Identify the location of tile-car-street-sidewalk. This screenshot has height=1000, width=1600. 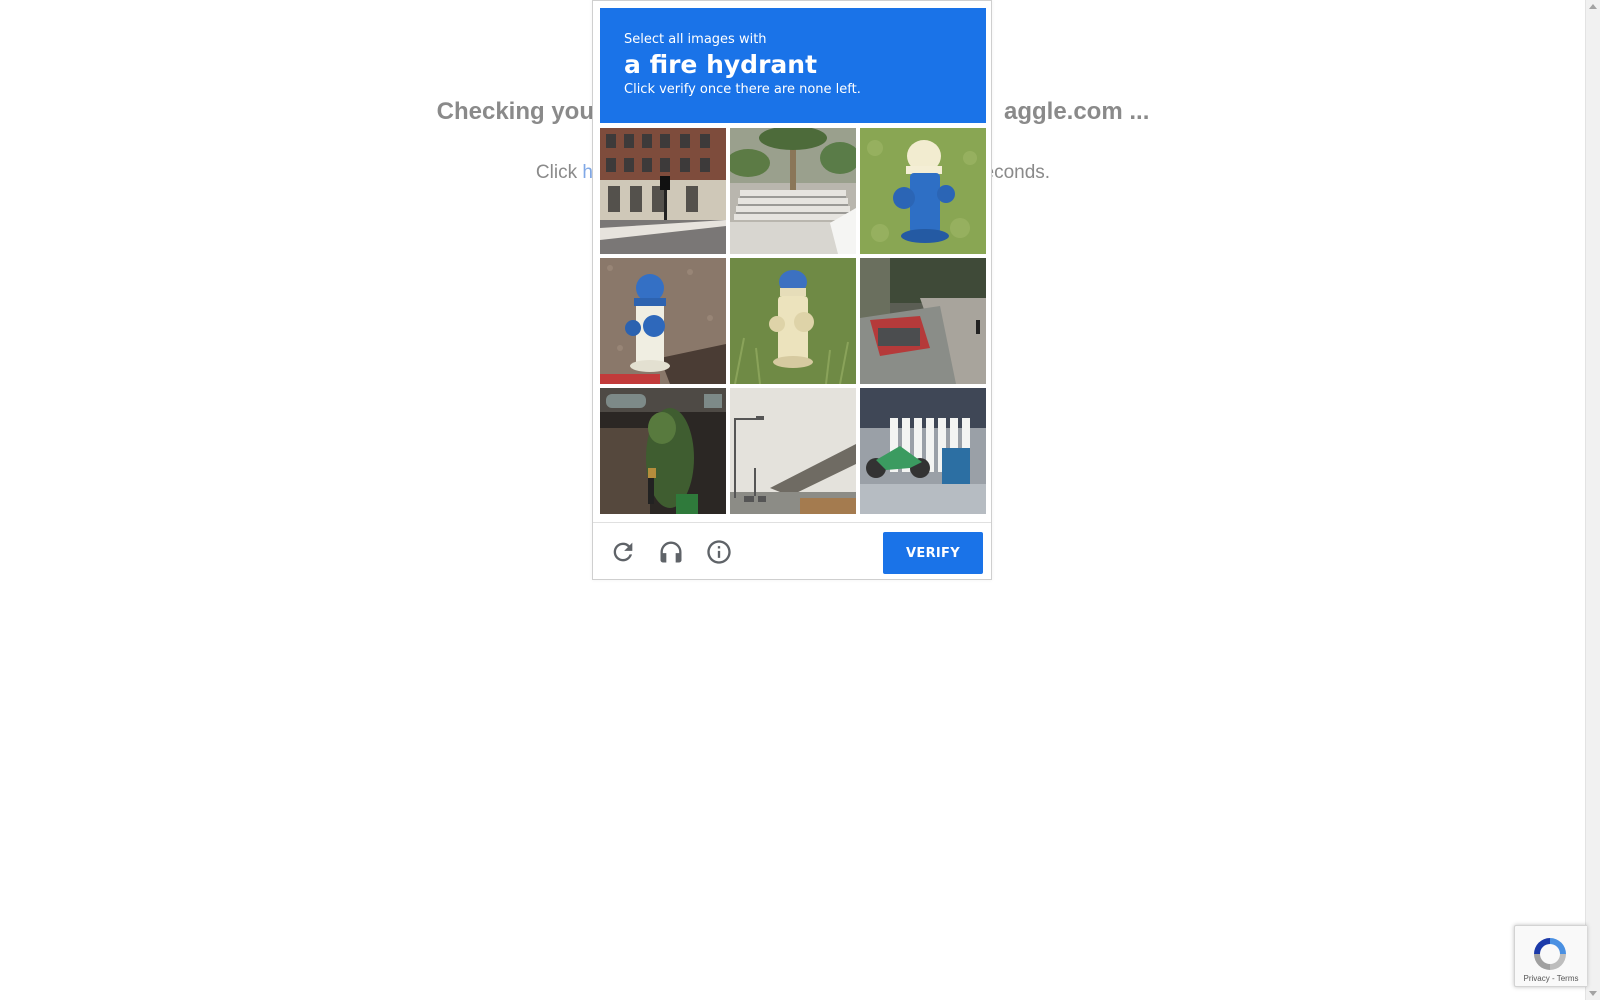
(923, 321).